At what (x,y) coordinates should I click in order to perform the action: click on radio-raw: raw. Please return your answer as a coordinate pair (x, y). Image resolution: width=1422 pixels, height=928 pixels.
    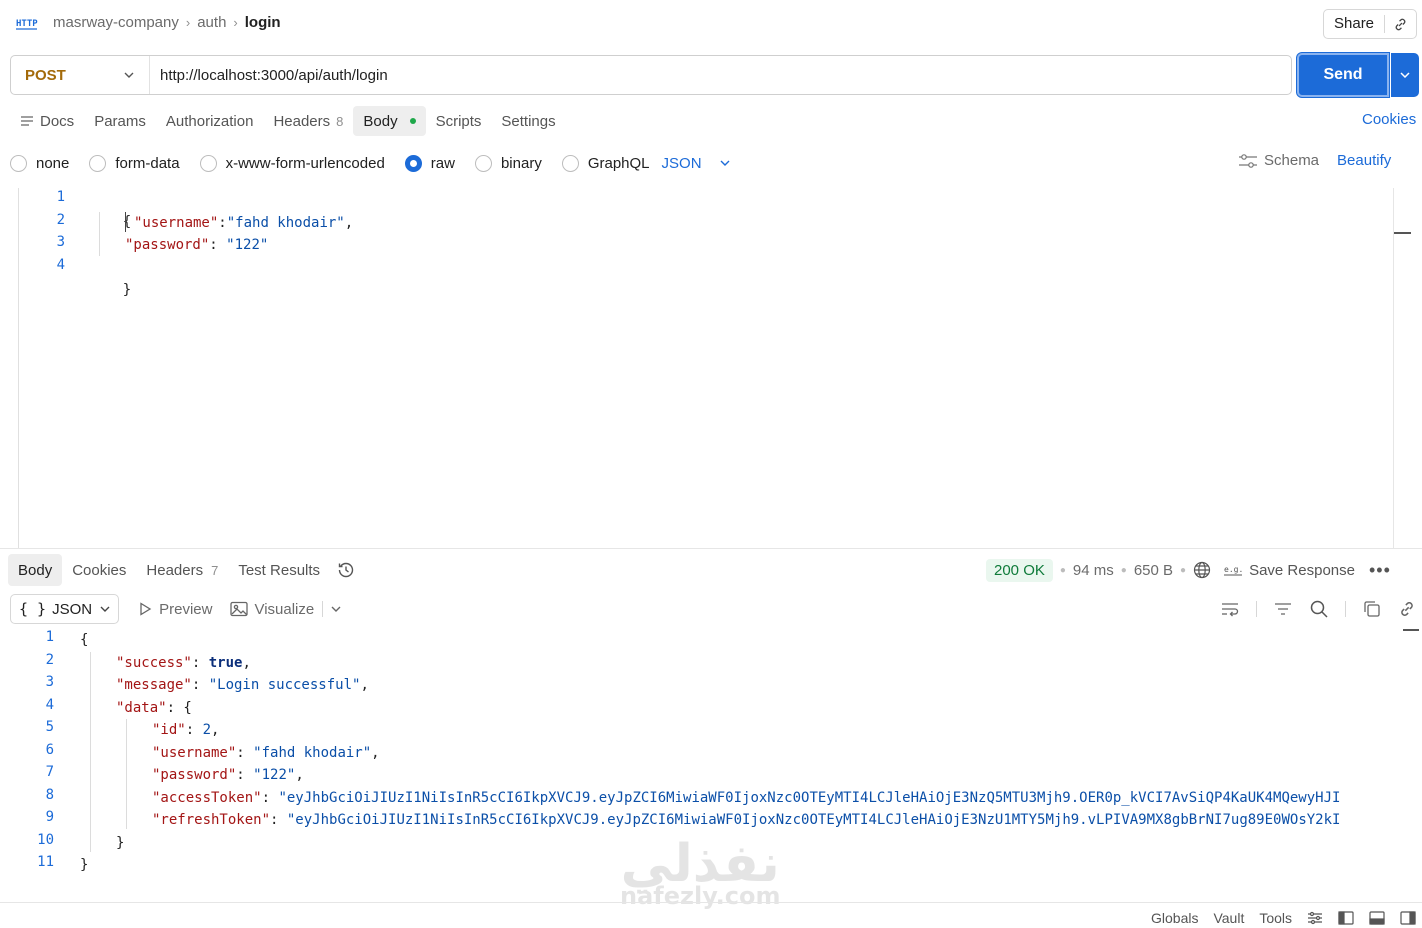
    Looking at the image, I should click on (429, 163).